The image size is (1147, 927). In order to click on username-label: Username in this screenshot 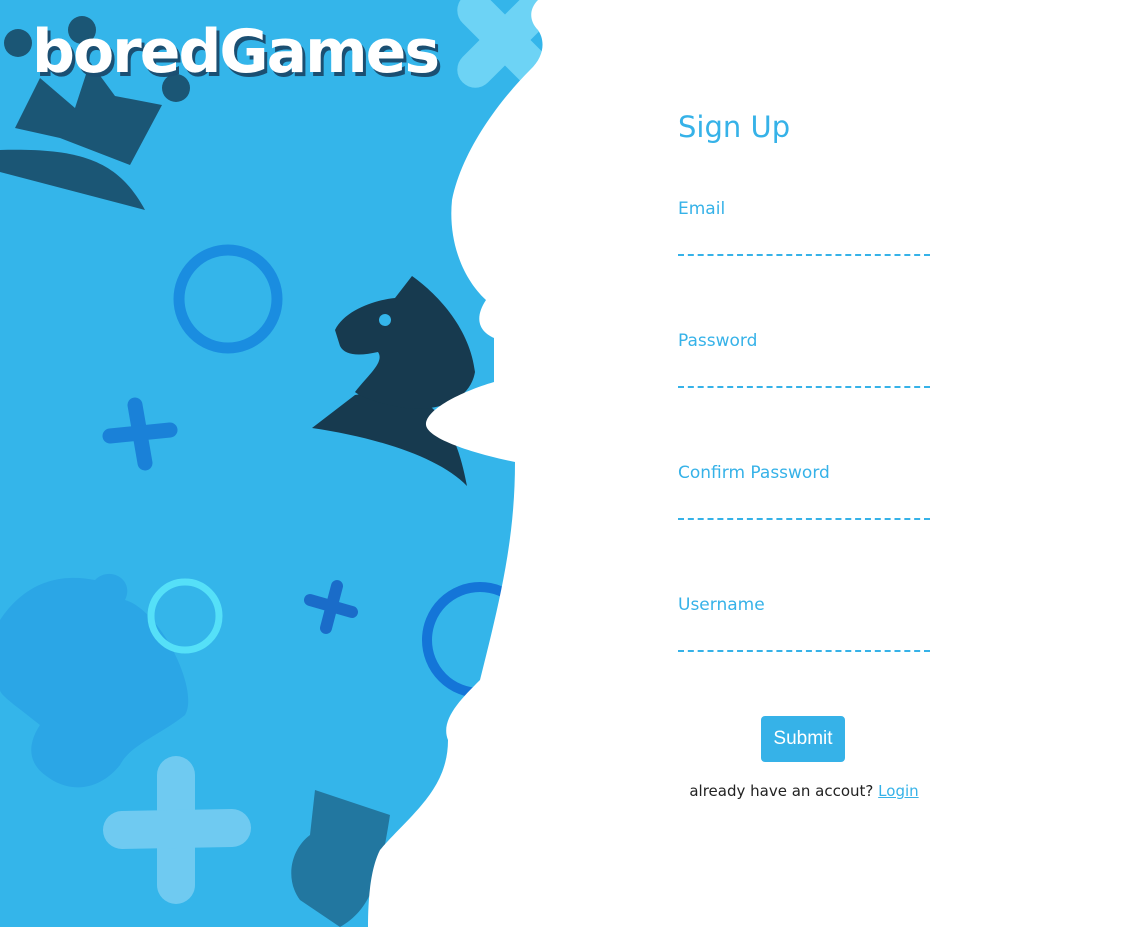, I will do `click(721, 605)`.